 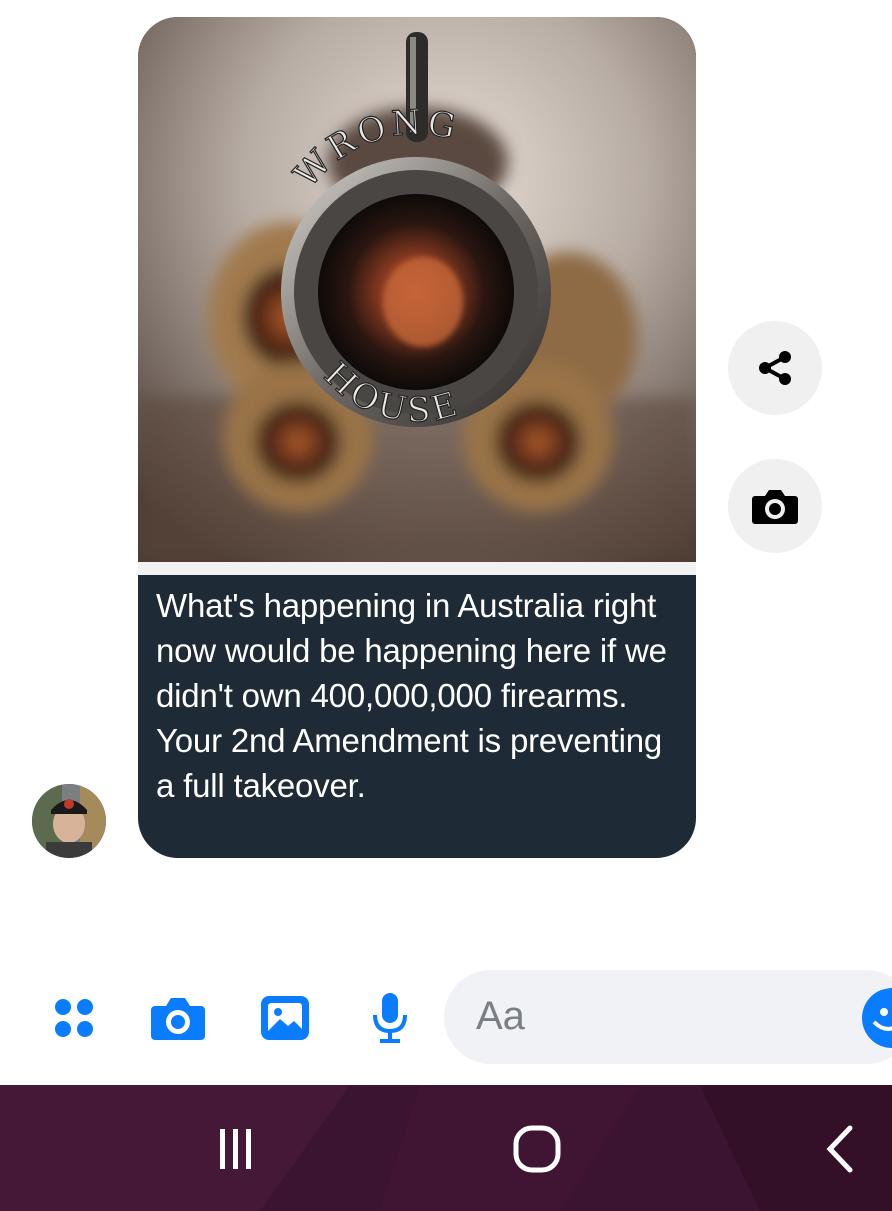 I want to click on chevron-left-icon, so click(x=839, y=1149).